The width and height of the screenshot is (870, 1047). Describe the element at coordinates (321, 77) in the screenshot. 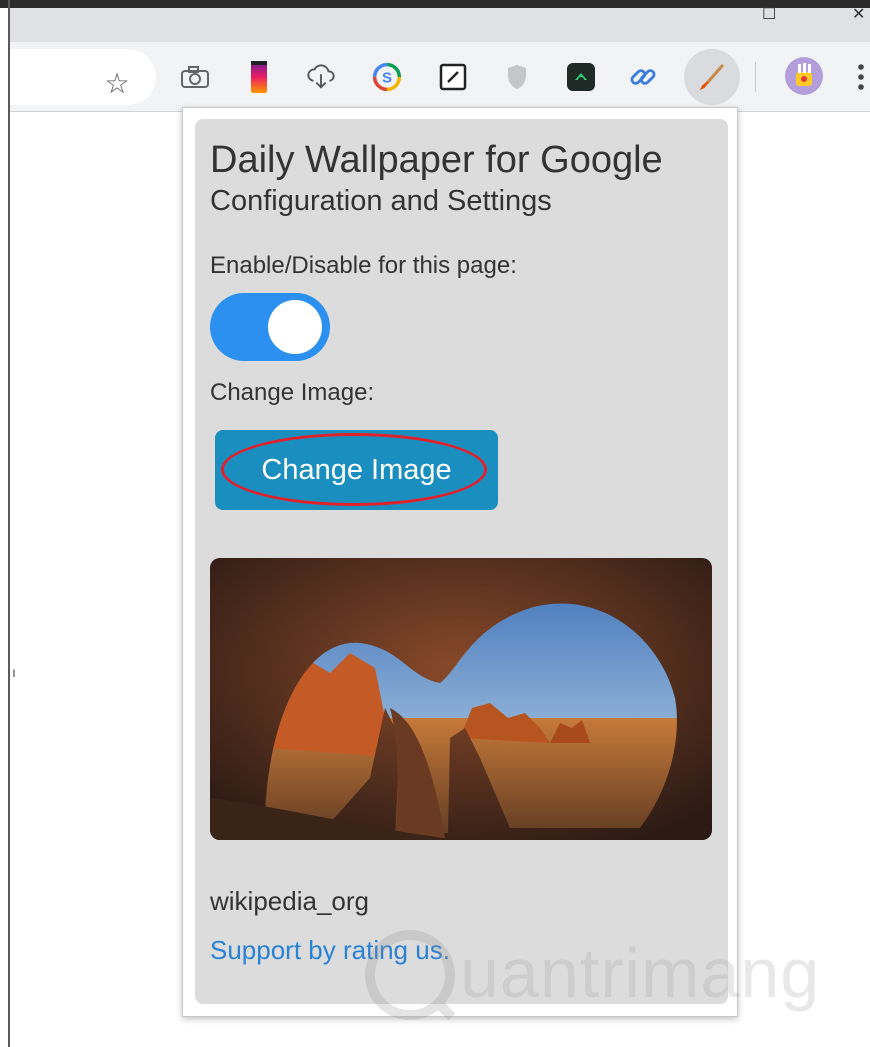

I see `cloud-download-icon` at that location.